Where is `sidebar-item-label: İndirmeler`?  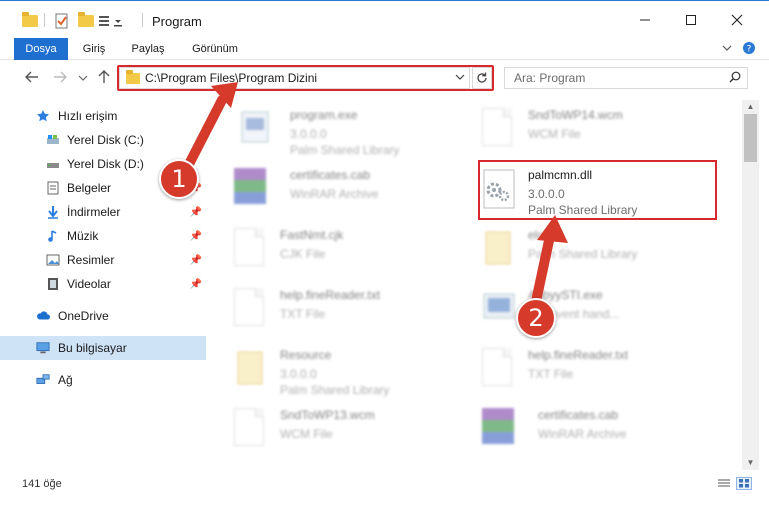 sidebar-item-label: İndirmeler is located at coordinates (94, 212).